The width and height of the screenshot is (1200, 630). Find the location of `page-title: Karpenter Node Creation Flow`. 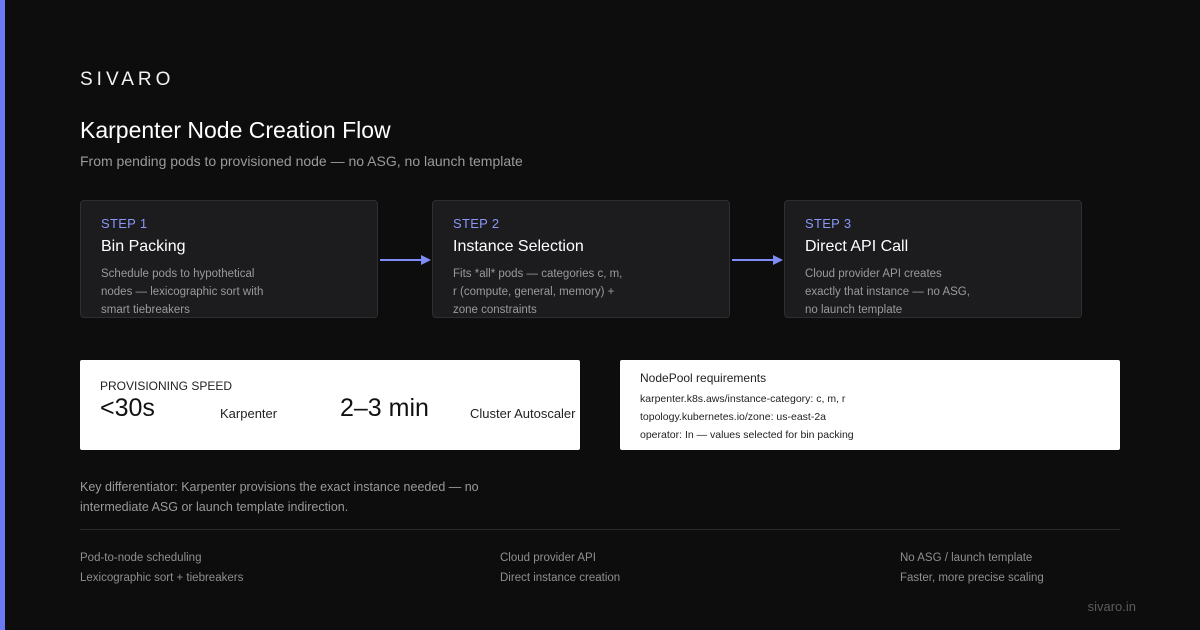

page-title: Karpenter Node Creation Flow is located at coordinates (235, 130).